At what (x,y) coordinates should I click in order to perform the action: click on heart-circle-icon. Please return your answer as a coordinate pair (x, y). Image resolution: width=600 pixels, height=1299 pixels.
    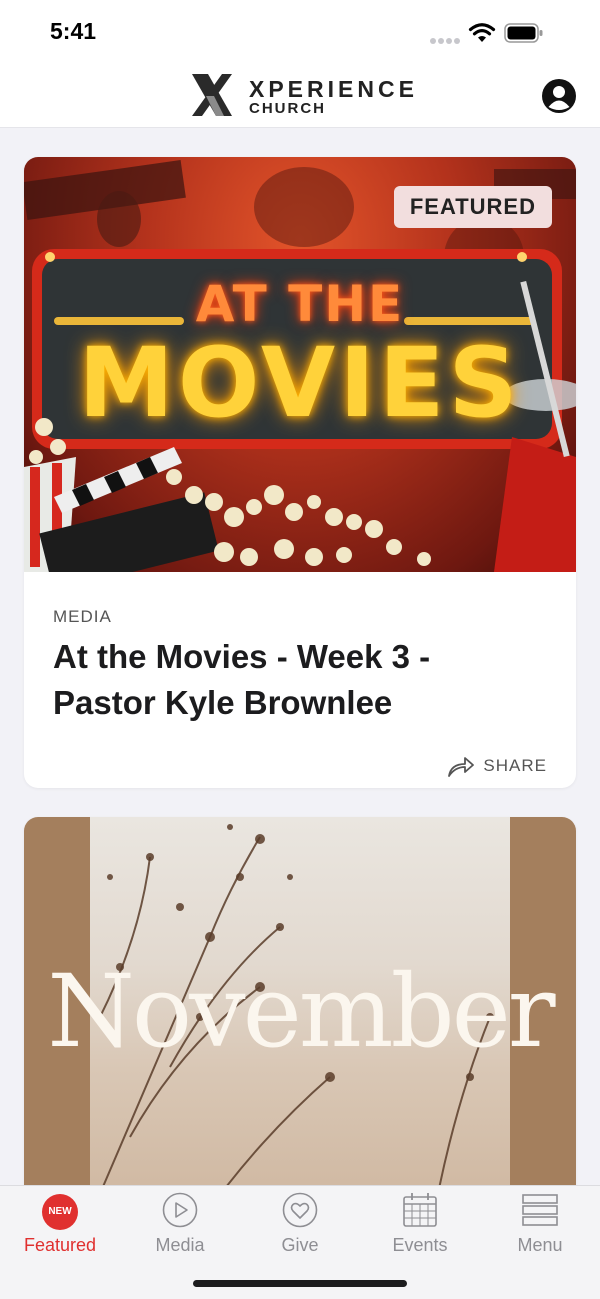
    Looking at the image, I should click on (300, 1210).